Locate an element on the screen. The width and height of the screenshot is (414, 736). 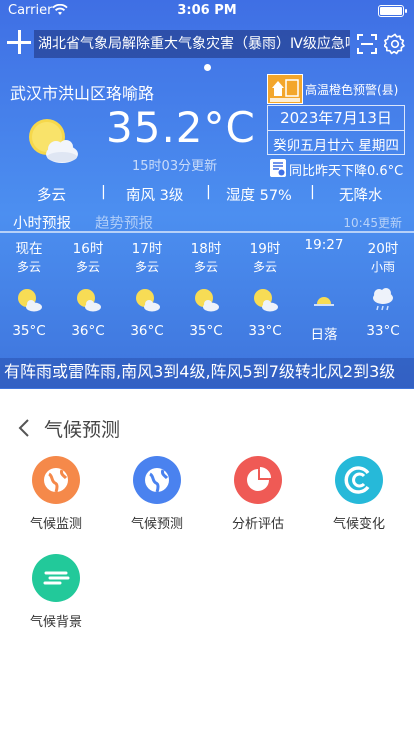
item-label: 气候背景 is located at coordinates (55, 622).